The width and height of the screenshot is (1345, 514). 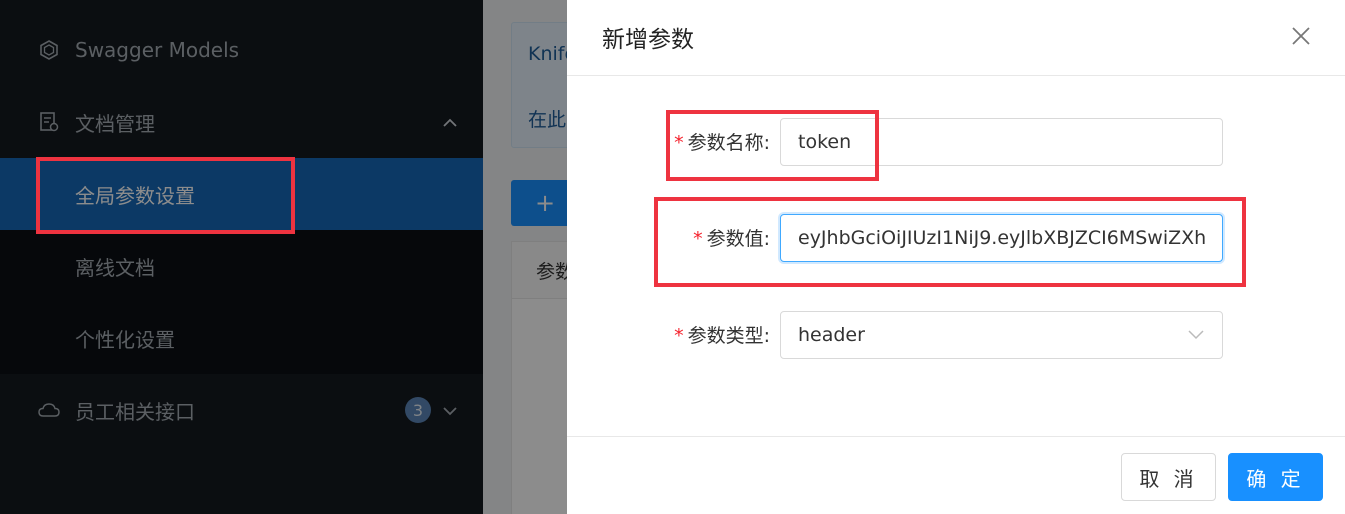 What do you see at coordinates (679, 336) in the screenshot?
I see `required-mark: *` at bounding box center [679, 336].